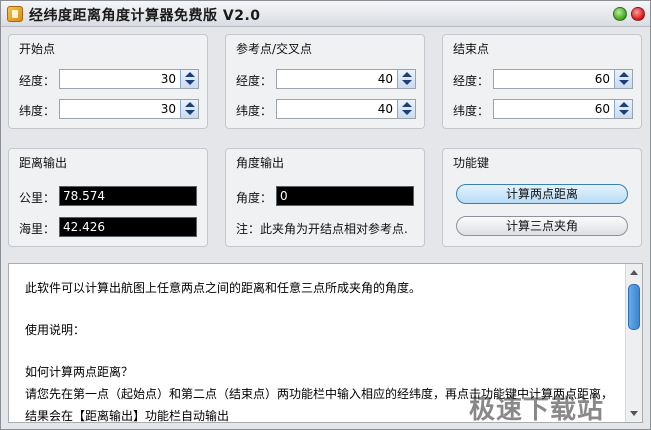  I want to click on end-lat-value: 60, so click(602, 109).